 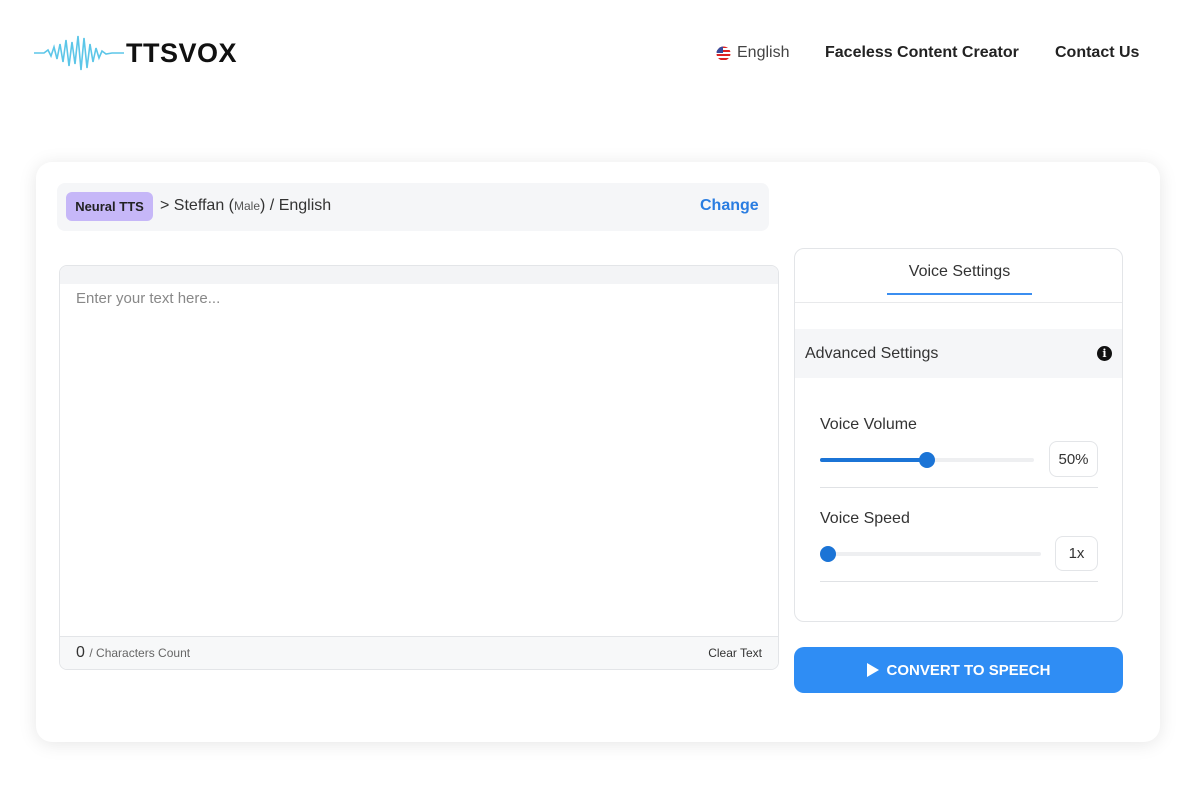 What do you see at coordinates (80, 652) in the screenshot?
I see `char-count-value: 0` at bounding box center [80, 652].